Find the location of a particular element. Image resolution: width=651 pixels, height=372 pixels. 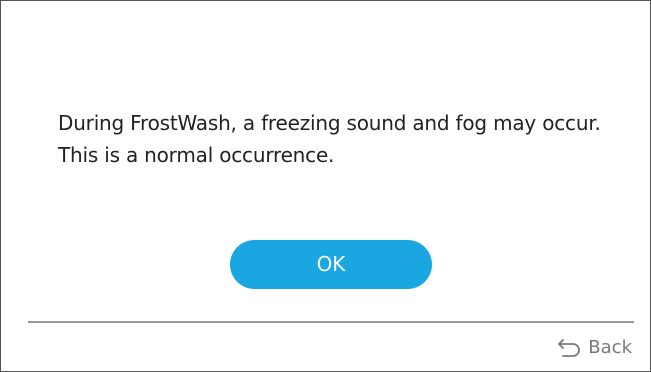

footer-divider is located at coordinates (331, 322).